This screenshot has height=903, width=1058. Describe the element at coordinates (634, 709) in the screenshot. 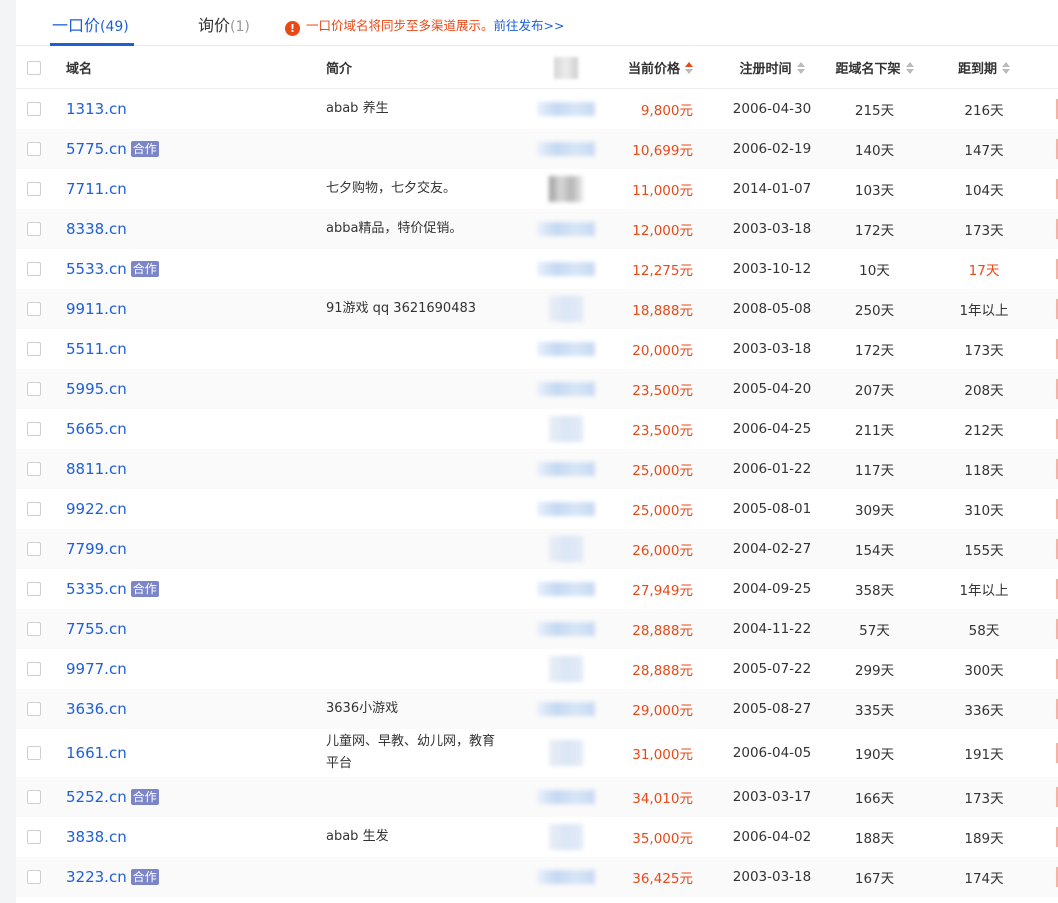

I see `price-cell: 29,000元` at that location.